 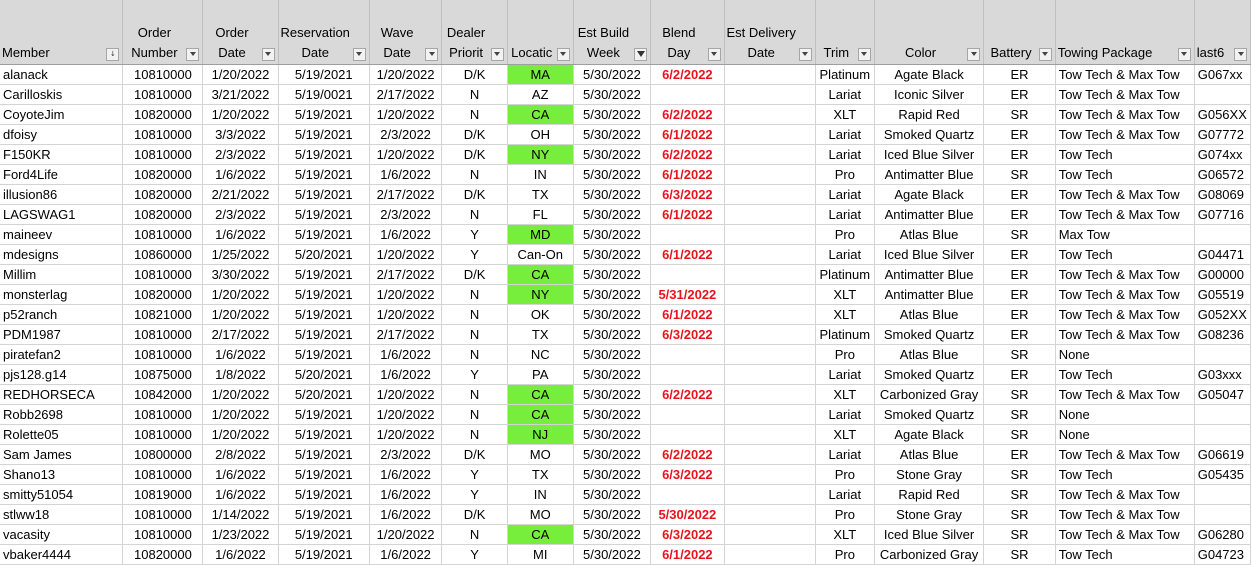 What do you see at coordinates (324, 254) in the screenshot?
I see `cell-reservation-date: 5/20/2021` at bounding box center [324, 254].